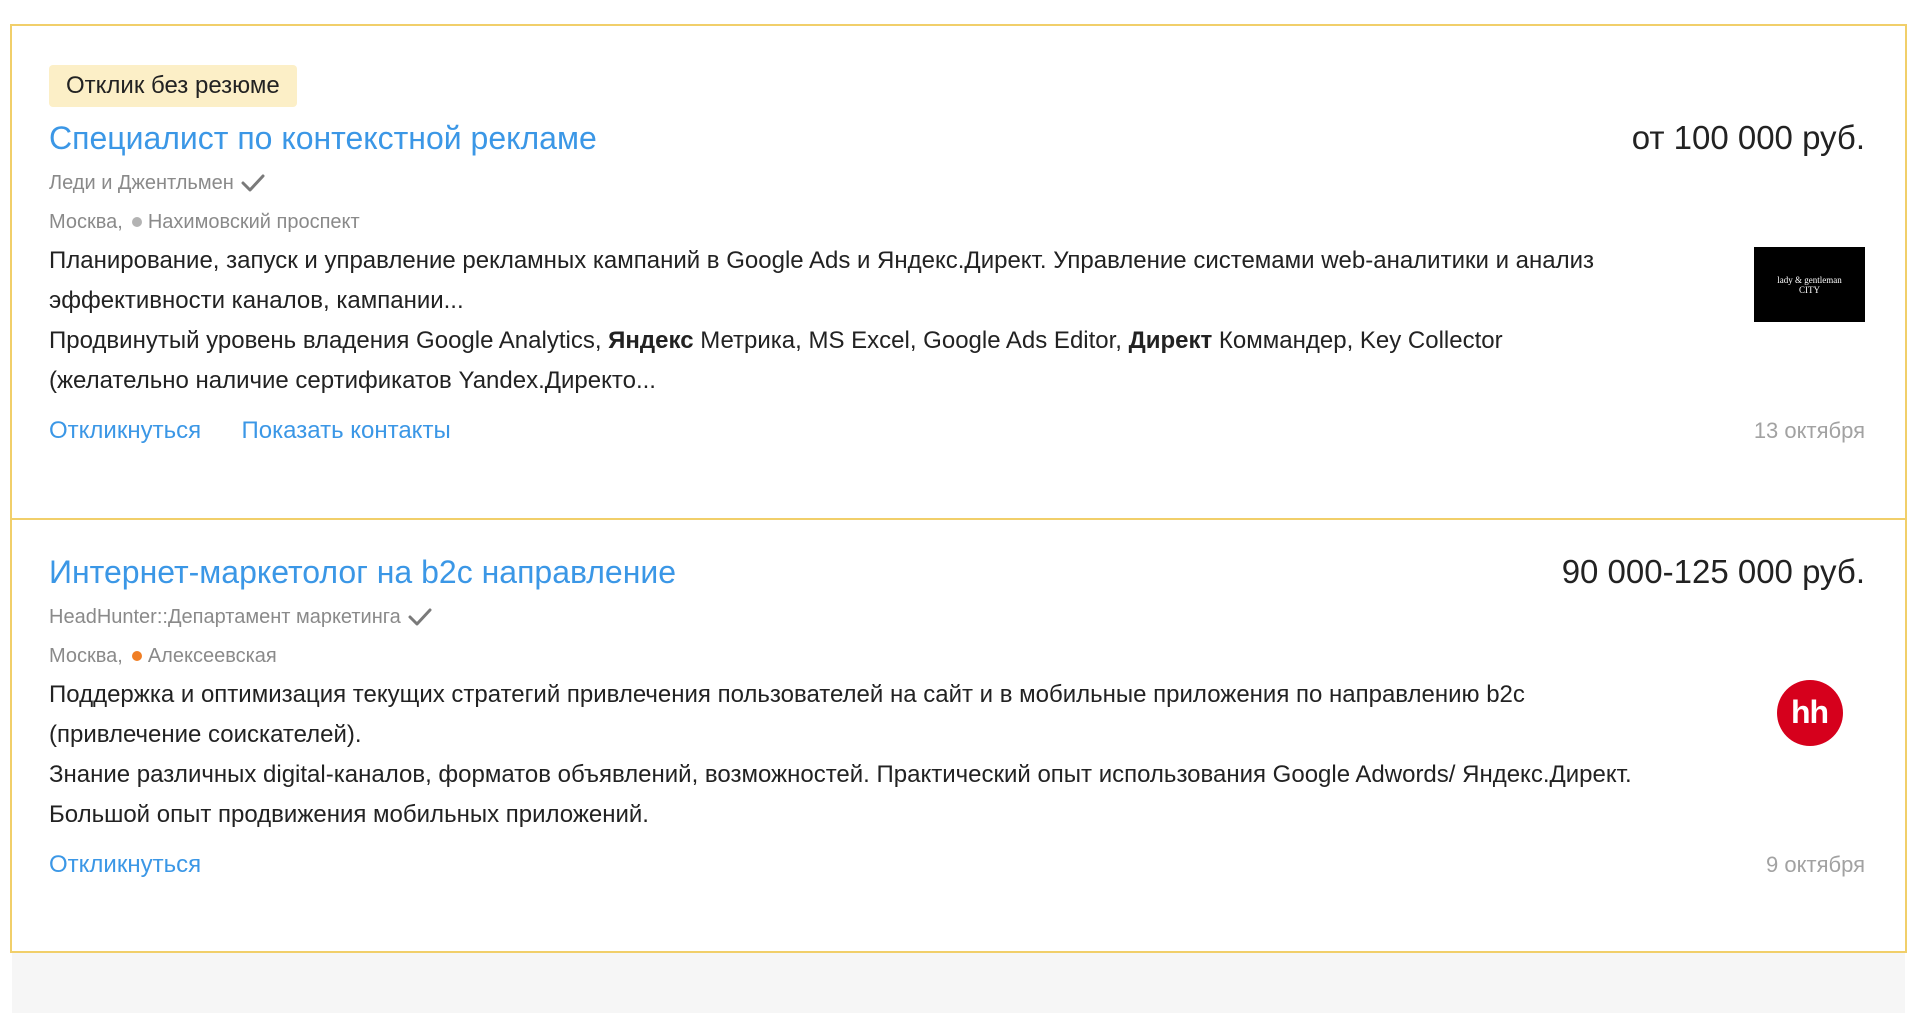 Image resolution: width=1920 pixels, height=1013 pixels. I want to click on publication-date: 9 октября, so click(1815, 864).